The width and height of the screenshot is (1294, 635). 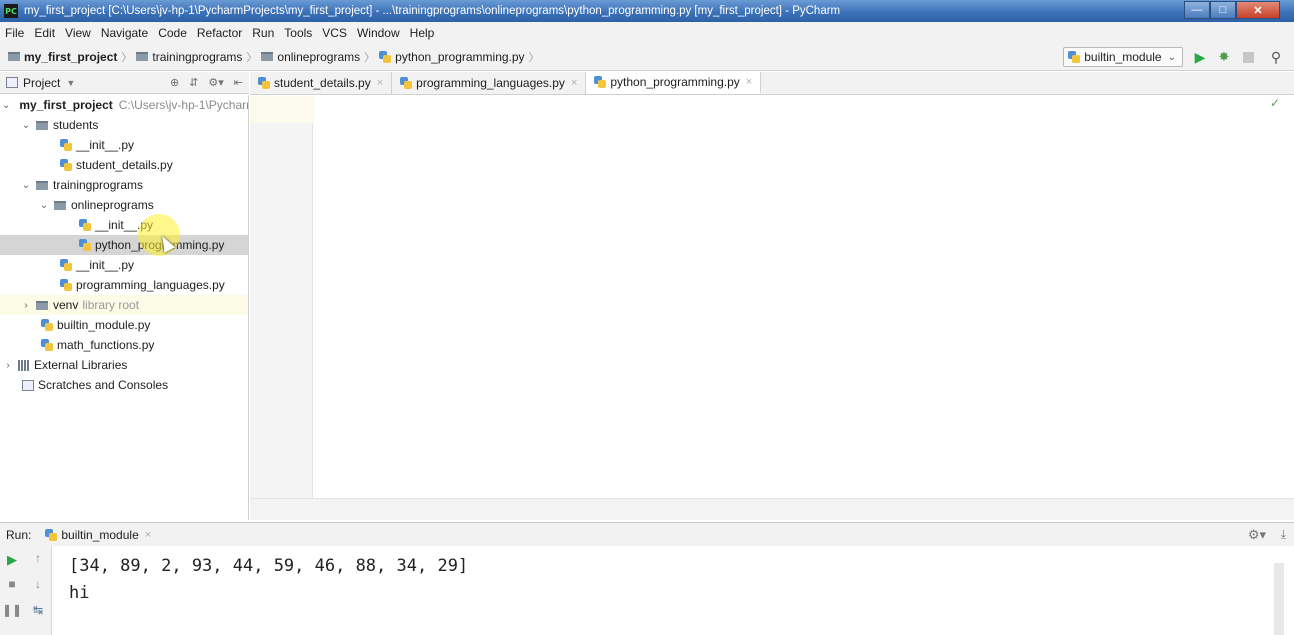 I want to click on tab-python-programming: python_programming.py ×, so click(x=674, y=83).